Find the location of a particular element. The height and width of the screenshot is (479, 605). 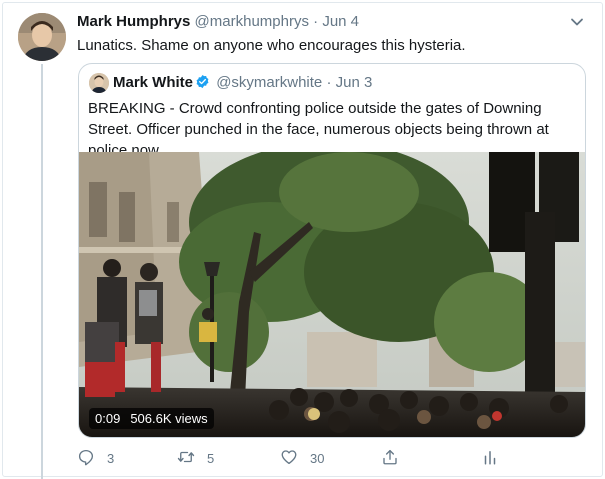

quoted-avatar-photo is located at coordinates (99, 83).